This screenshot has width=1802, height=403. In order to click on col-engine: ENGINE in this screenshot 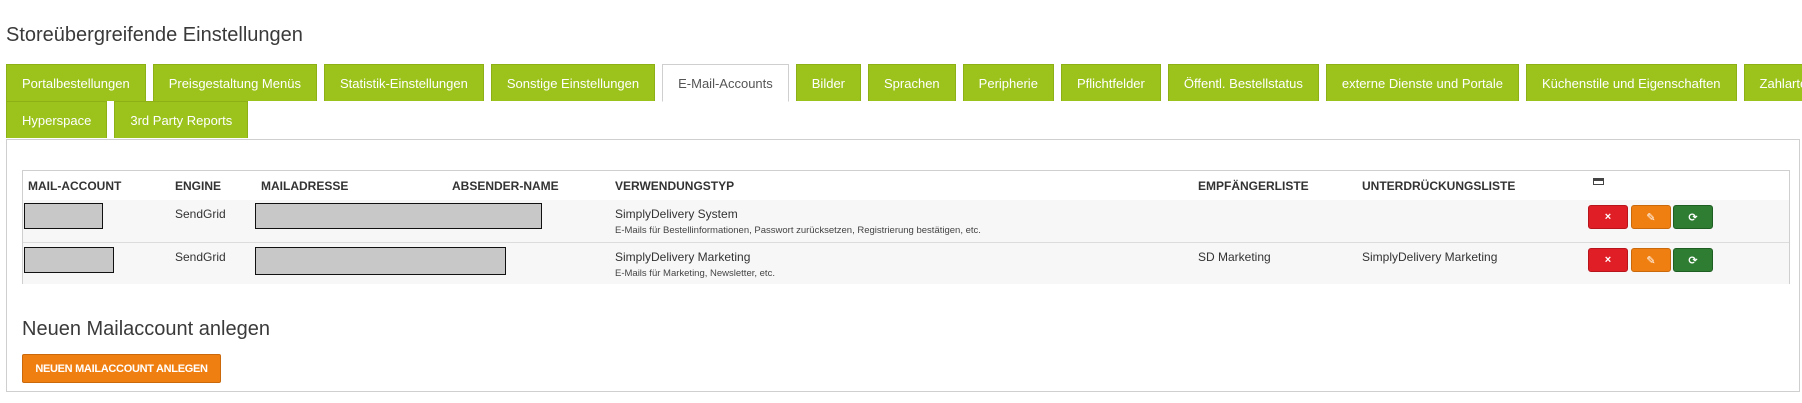, I will do `click(198, 186)`.